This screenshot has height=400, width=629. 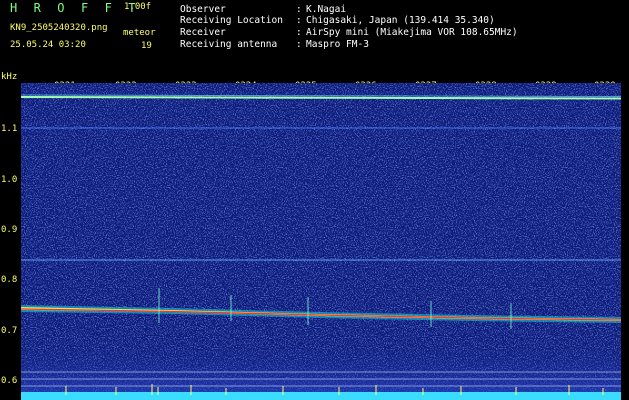 What do you see at coordinates (139, 33) in the screenshot?
I see `meteor-label: meteor` at bounding box center [139, 33].